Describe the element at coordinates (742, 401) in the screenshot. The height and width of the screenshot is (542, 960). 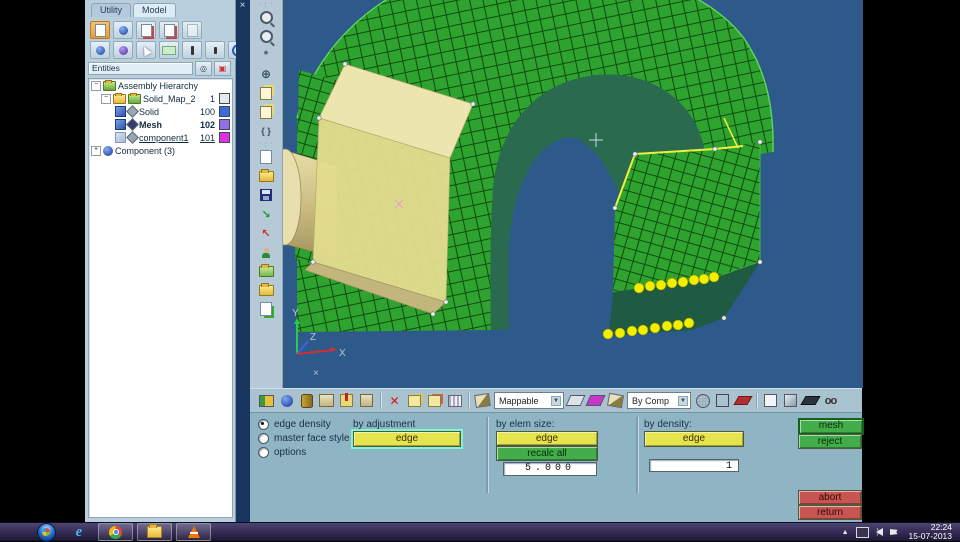
I see `flat-element-icon` at that location.